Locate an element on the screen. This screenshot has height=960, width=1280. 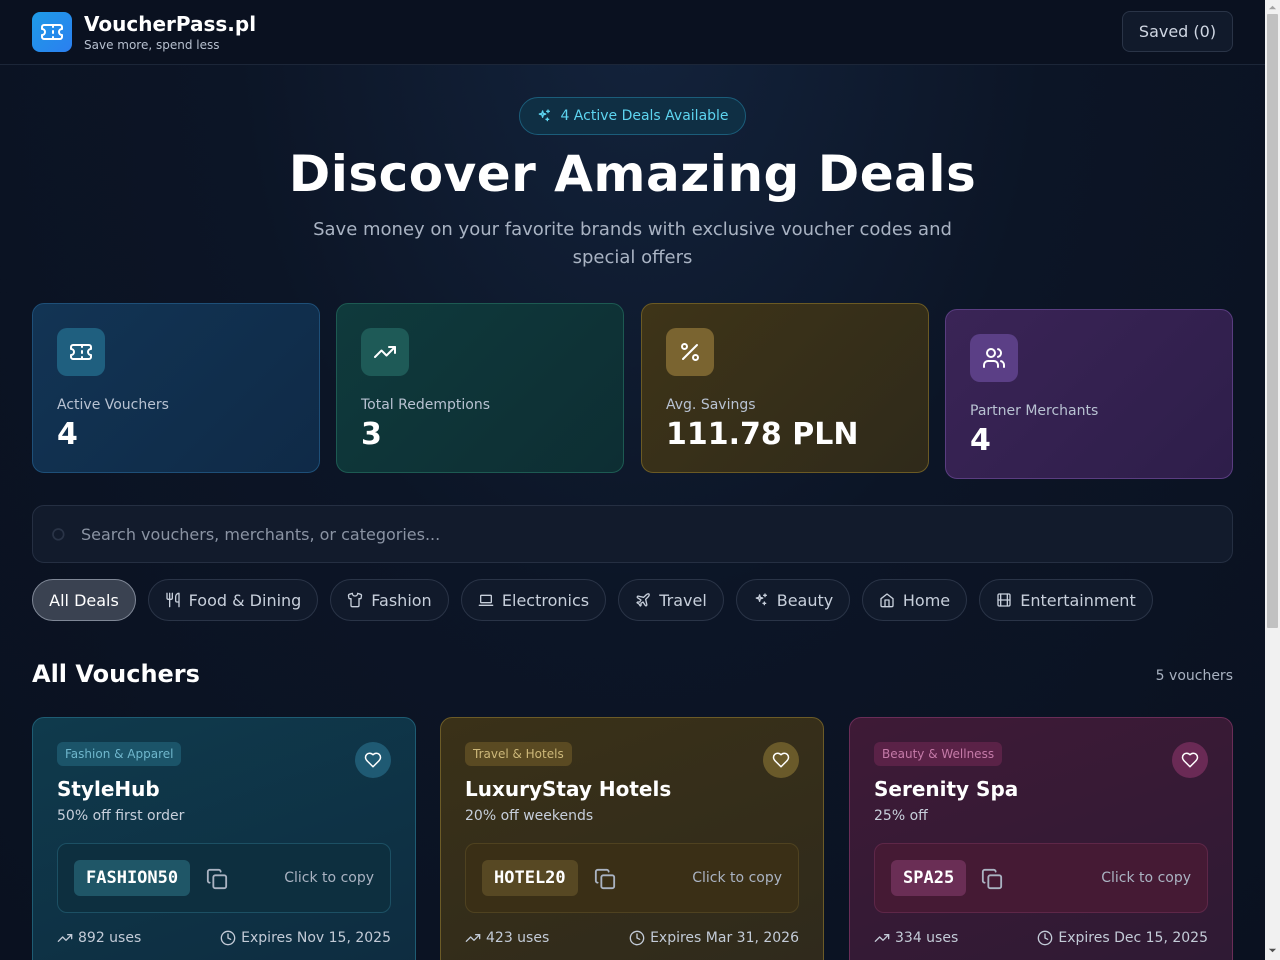
category-label: All Deals is located at coordinates (84, 600).